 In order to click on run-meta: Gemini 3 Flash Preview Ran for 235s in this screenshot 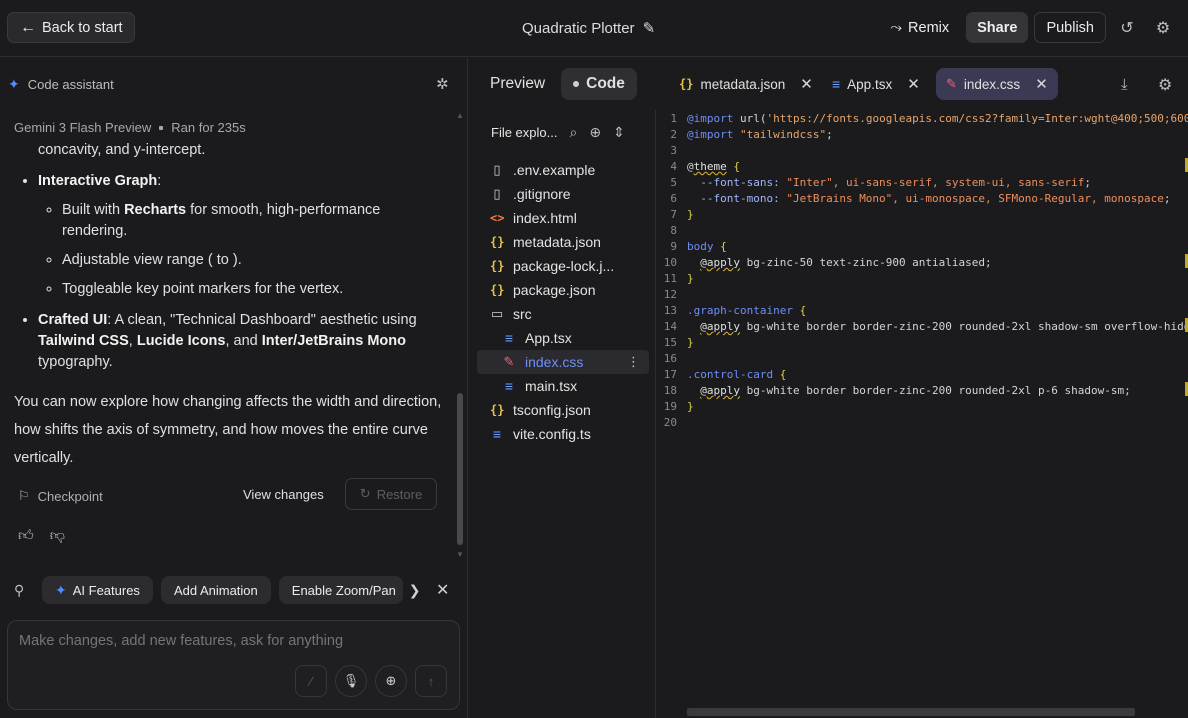, I will do `click(130, 127)`.